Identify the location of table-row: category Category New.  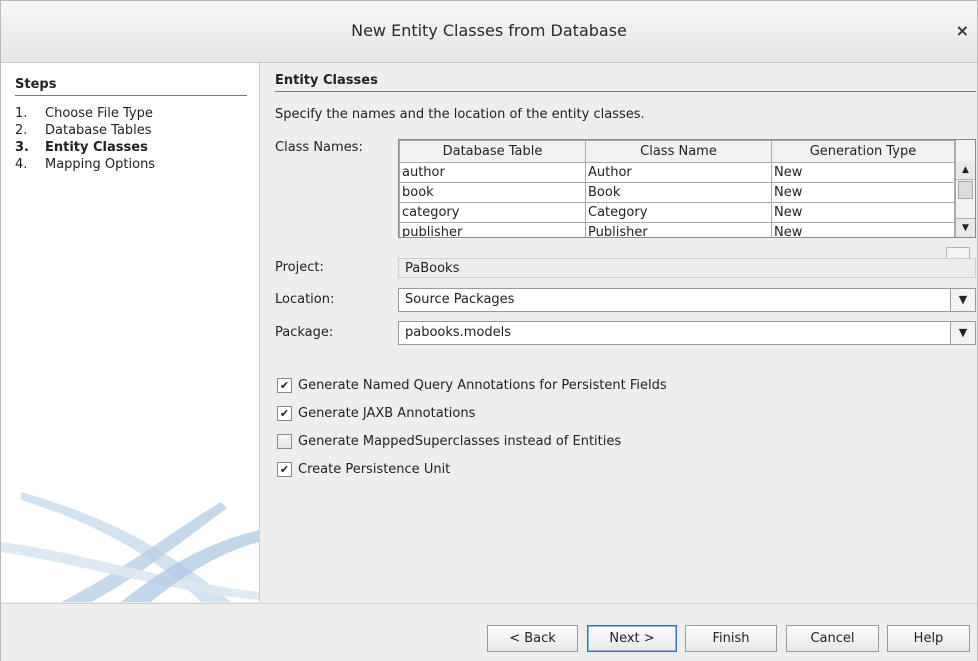
(677, 212).